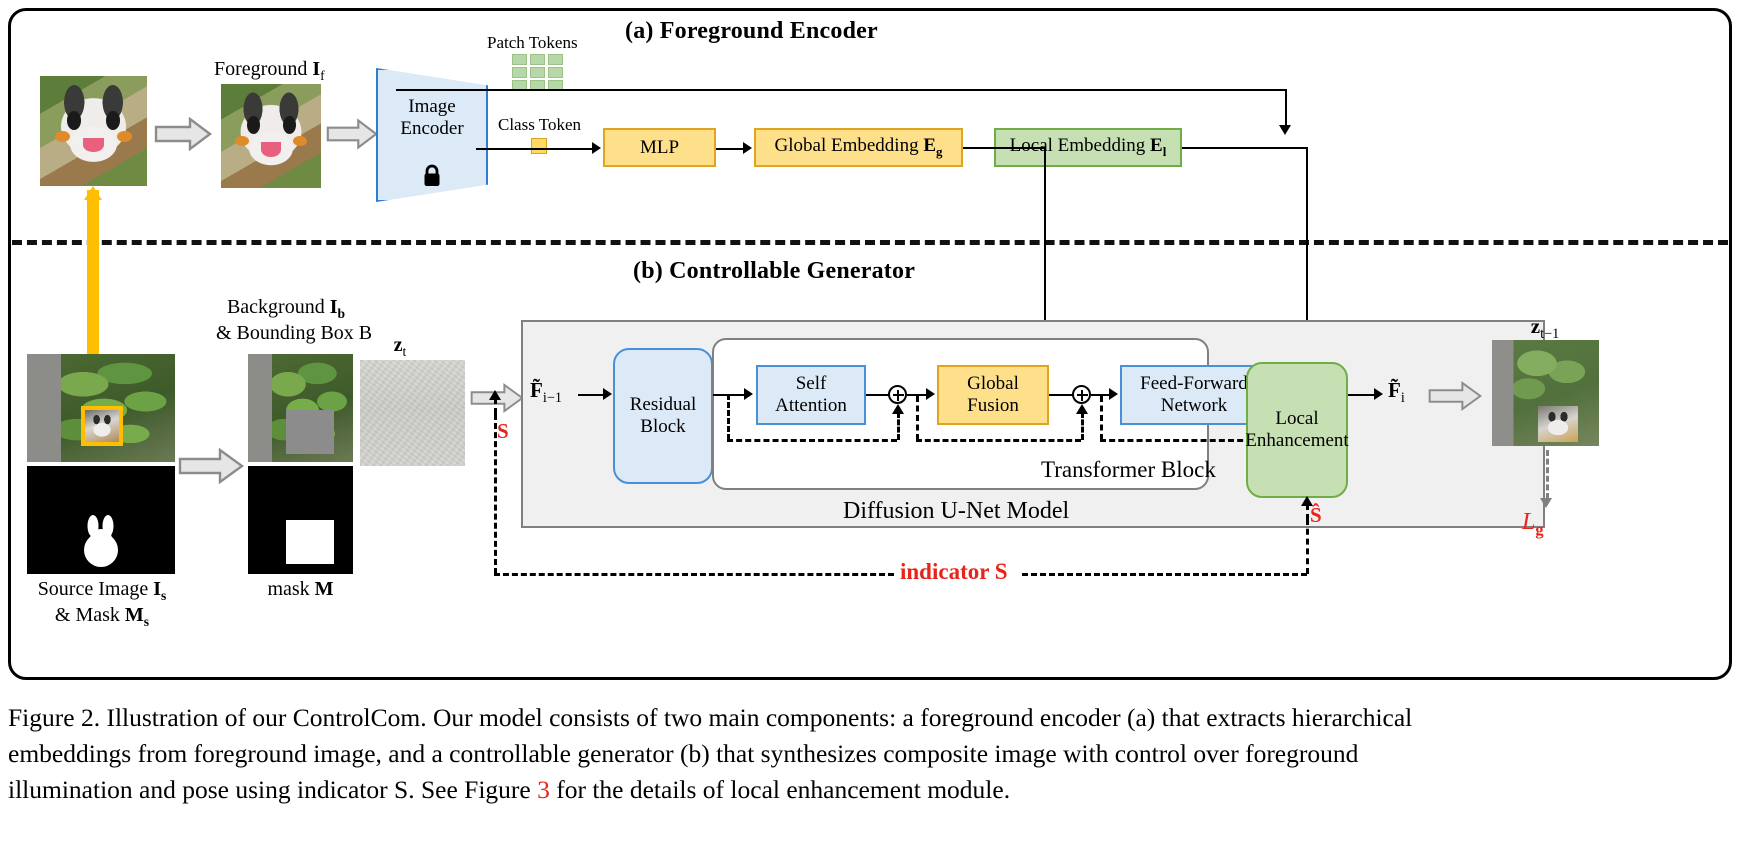 This screenshot has width=1745, height=856. I want to click on bbox-caption-text: & Bounding Box, so click(285, 333).